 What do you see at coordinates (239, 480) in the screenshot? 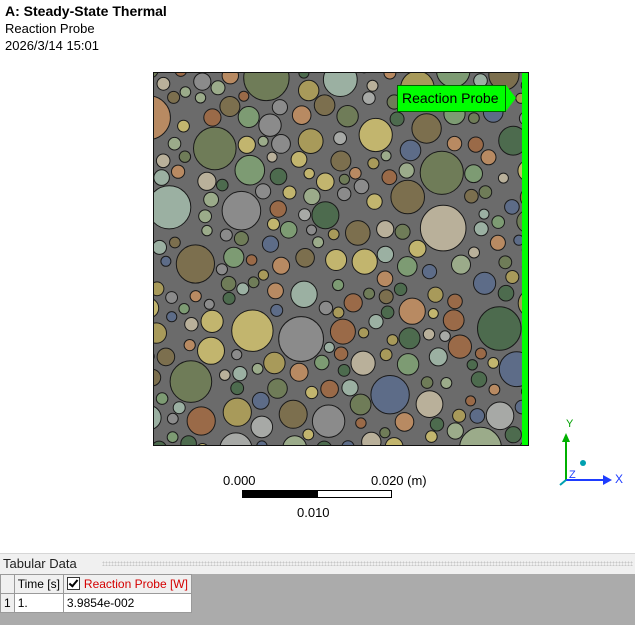
I see `scale-left-label: 0.000` at bounding box center [239, 480].